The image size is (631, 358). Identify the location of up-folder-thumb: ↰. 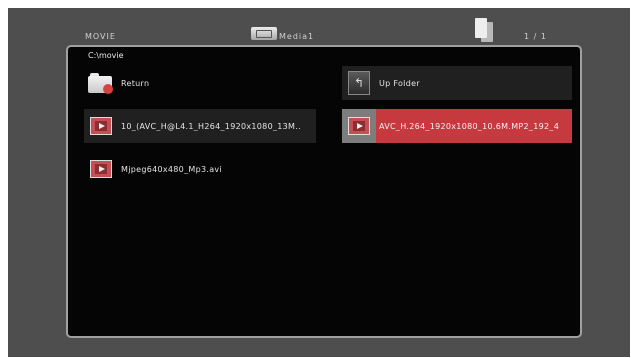
(359, 83).